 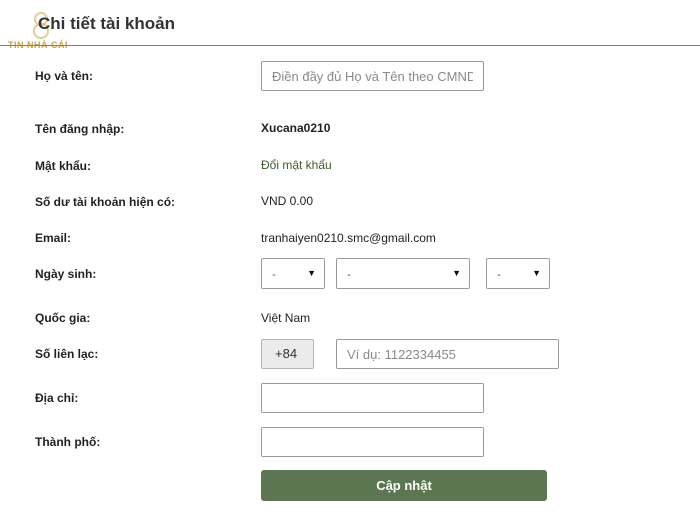 What do you see at coordinates (372, 76) in the screenshot?
I see `full-name-input` at bounding box center [372, 76].